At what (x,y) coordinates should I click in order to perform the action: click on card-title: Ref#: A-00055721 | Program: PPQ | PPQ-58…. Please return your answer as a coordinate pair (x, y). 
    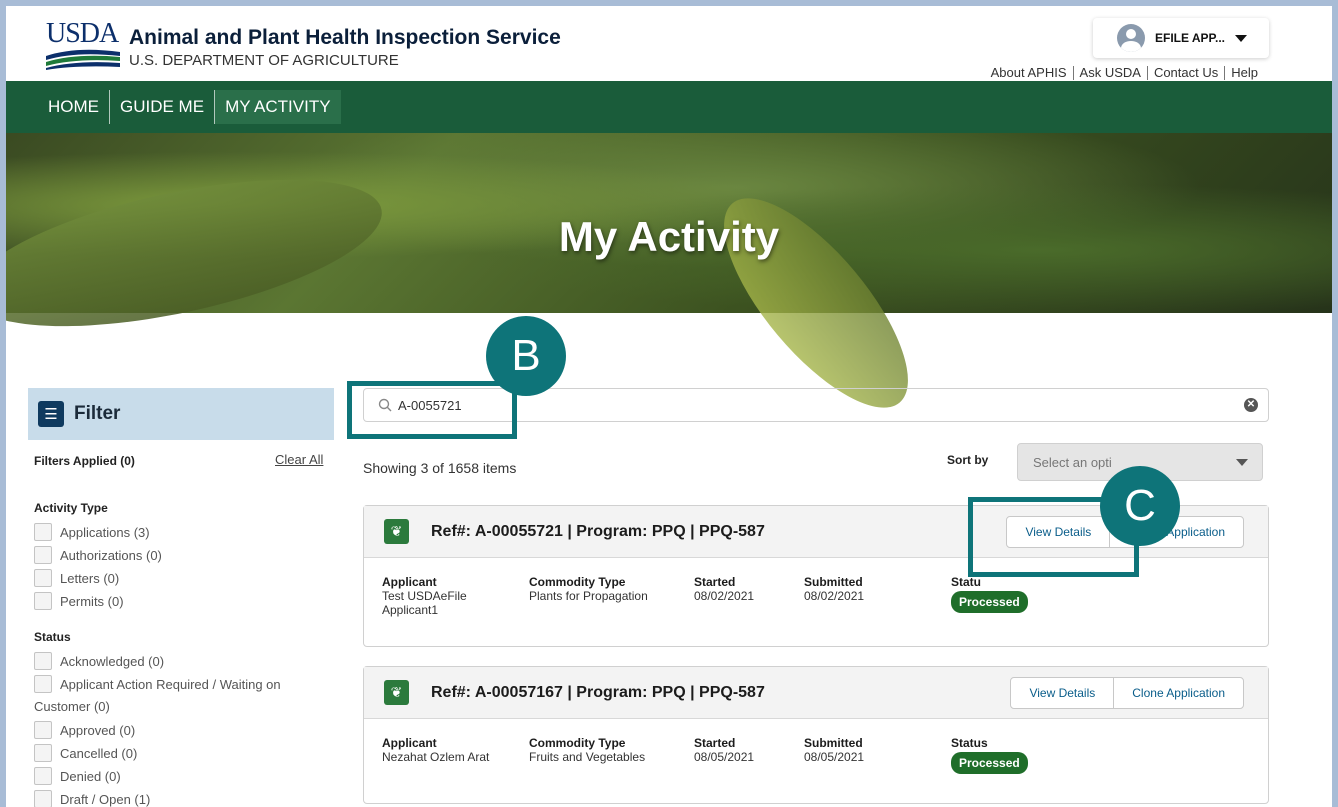
    Looking at the image, I should click on (598, 531).